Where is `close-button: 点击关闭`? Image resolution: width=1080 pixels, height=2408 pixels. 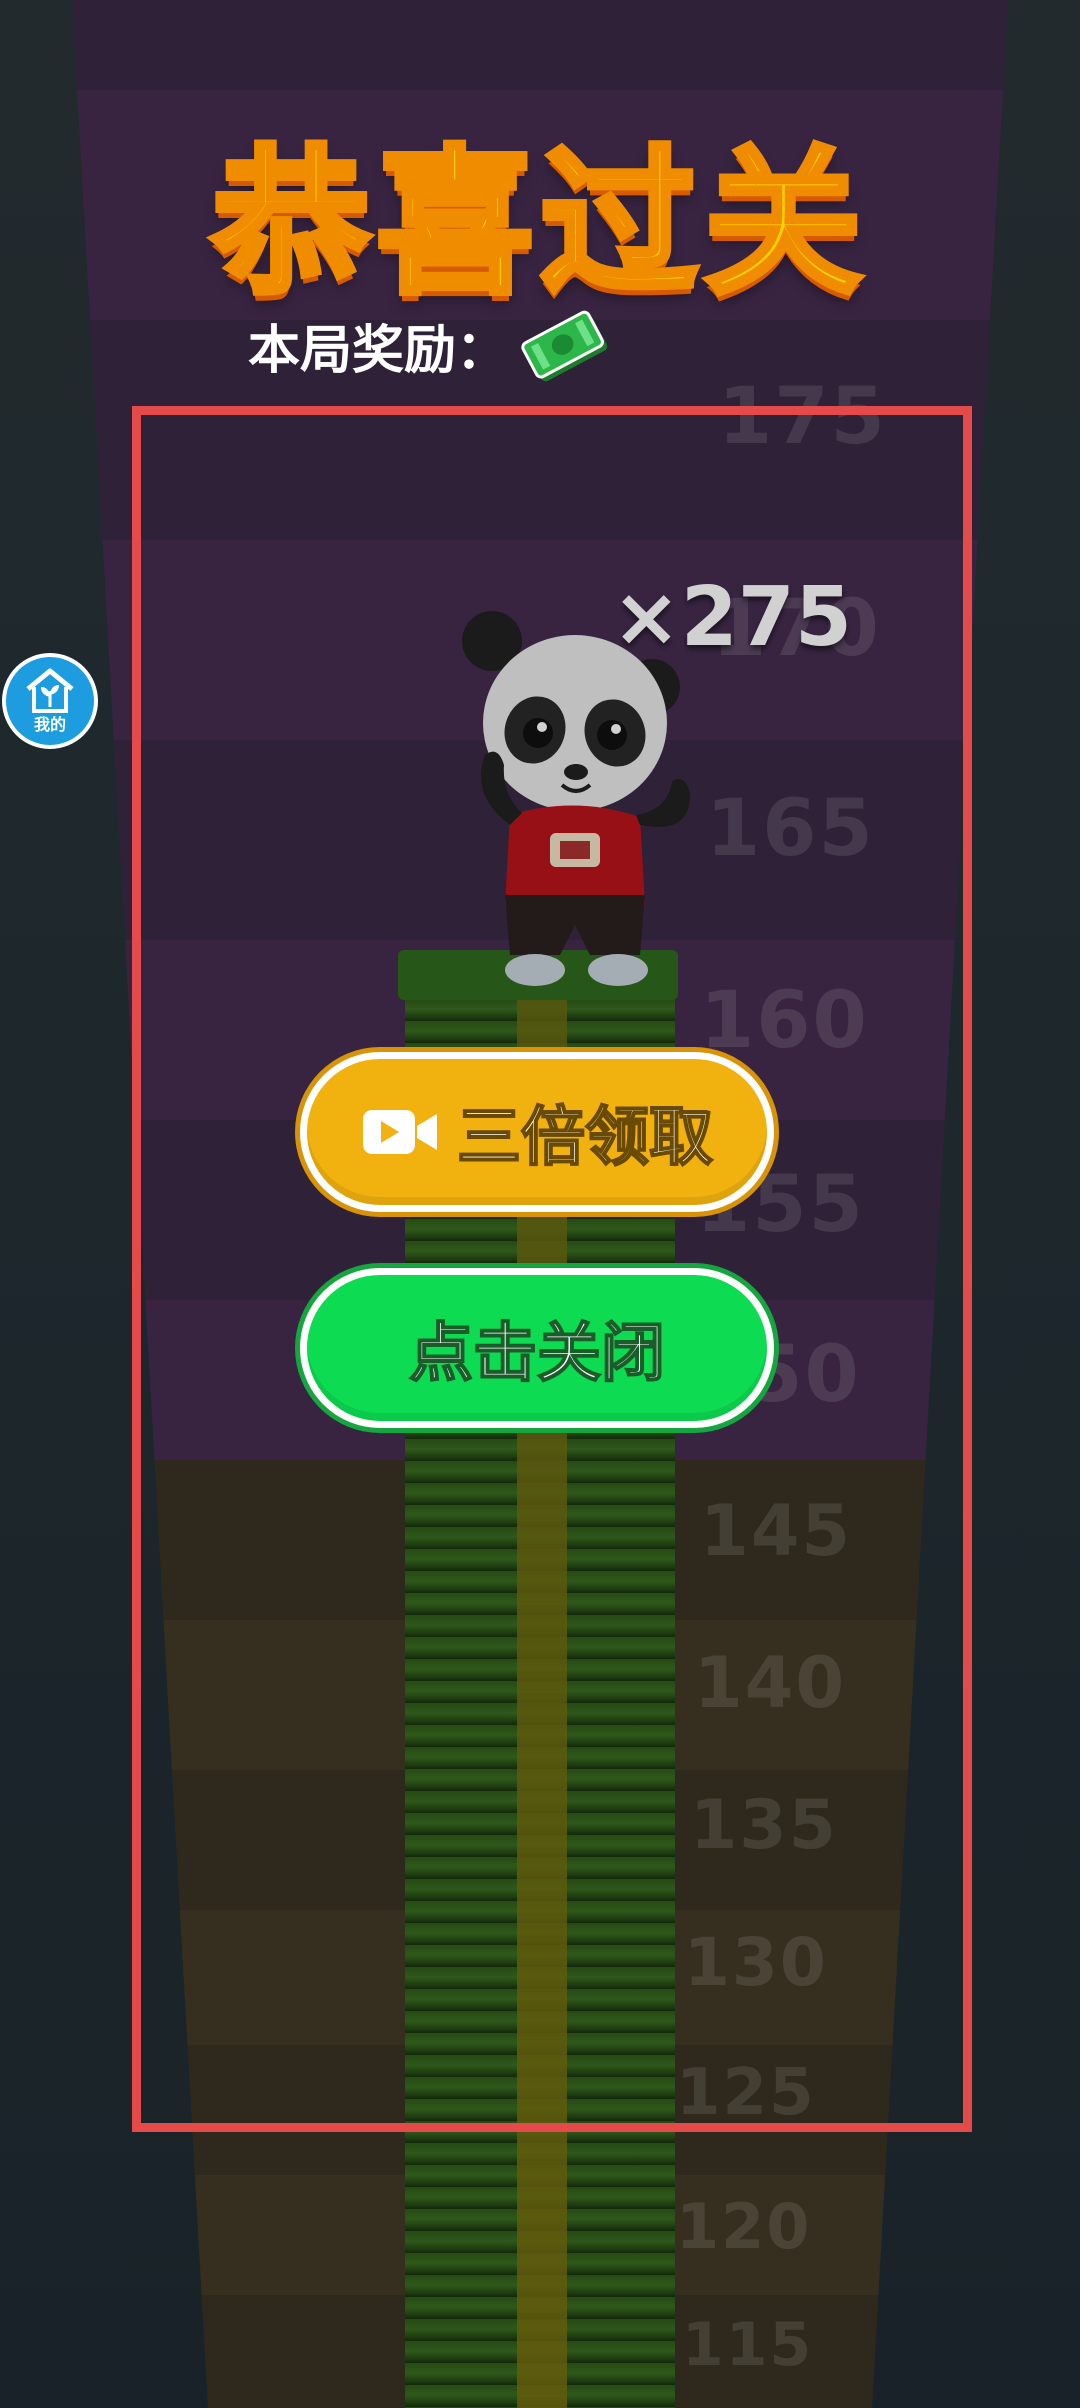 close-button: 点击关闭 is located at coordinates (537, 1348).